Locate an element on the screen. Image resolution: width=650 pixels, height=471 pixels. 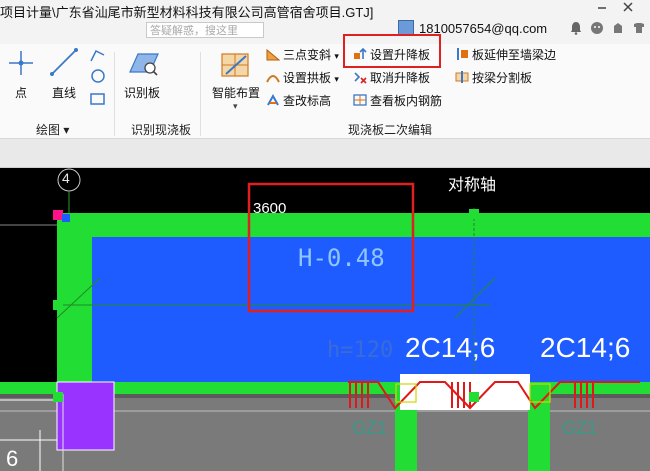
slab-thickness-label: h=120 is located at coordinates (360, 350).